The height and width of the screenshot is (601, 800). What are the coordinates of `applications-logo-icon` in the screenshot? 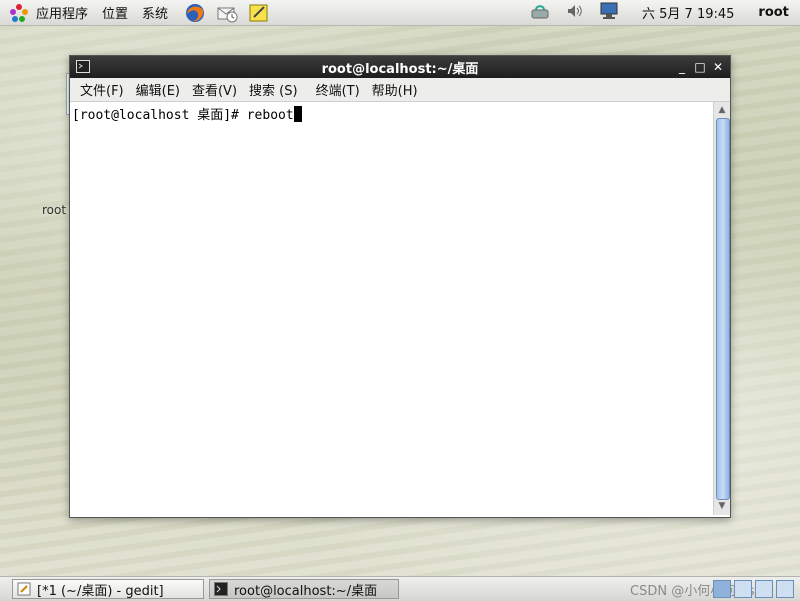 It's located at (19, 13).